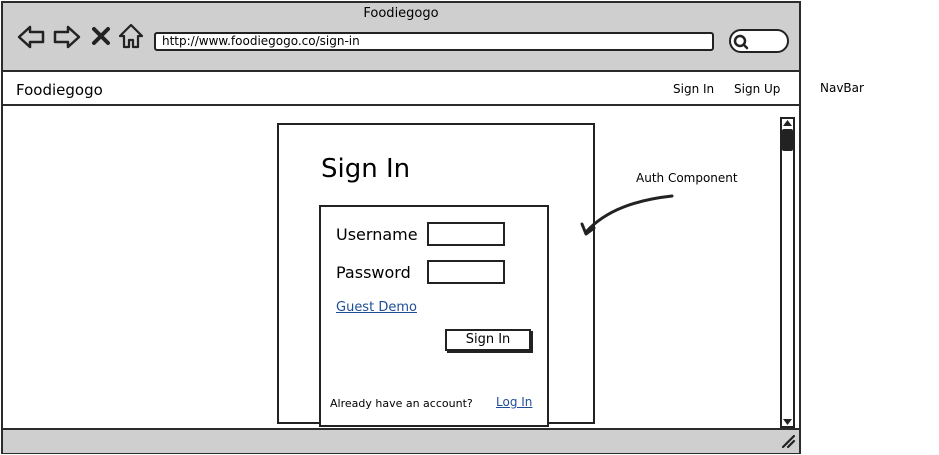 Image resolution: width=939 pixels, height=455 pixels. Describe the element at coordinates (434, 41) in the screenshot. I see `address-bar: http://www.foodiegogo.co/sign-in` at that location.